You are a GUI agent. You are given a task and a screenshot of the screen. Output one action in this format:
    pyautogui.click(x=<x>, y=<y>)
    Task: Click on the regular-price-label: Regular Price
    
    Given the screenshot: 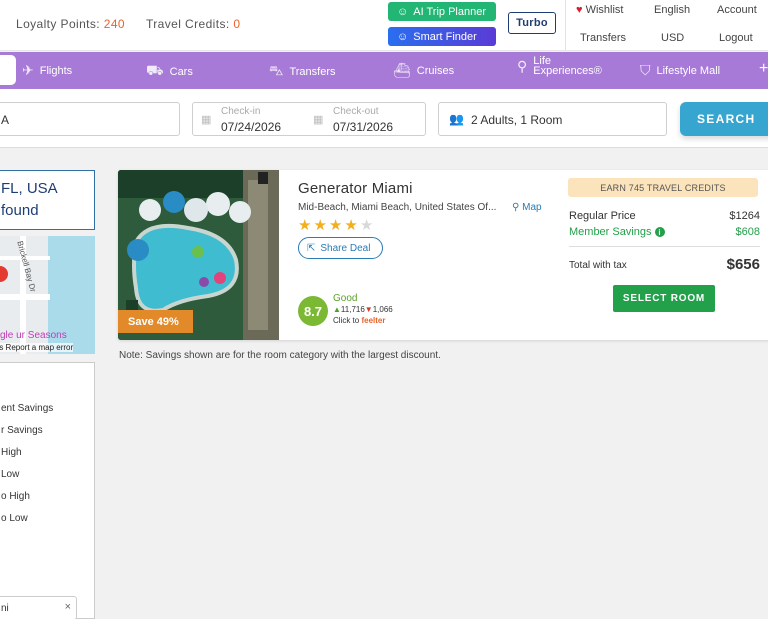 What is the action you would take?
    pyautogui.click(x=602, y=216)
    